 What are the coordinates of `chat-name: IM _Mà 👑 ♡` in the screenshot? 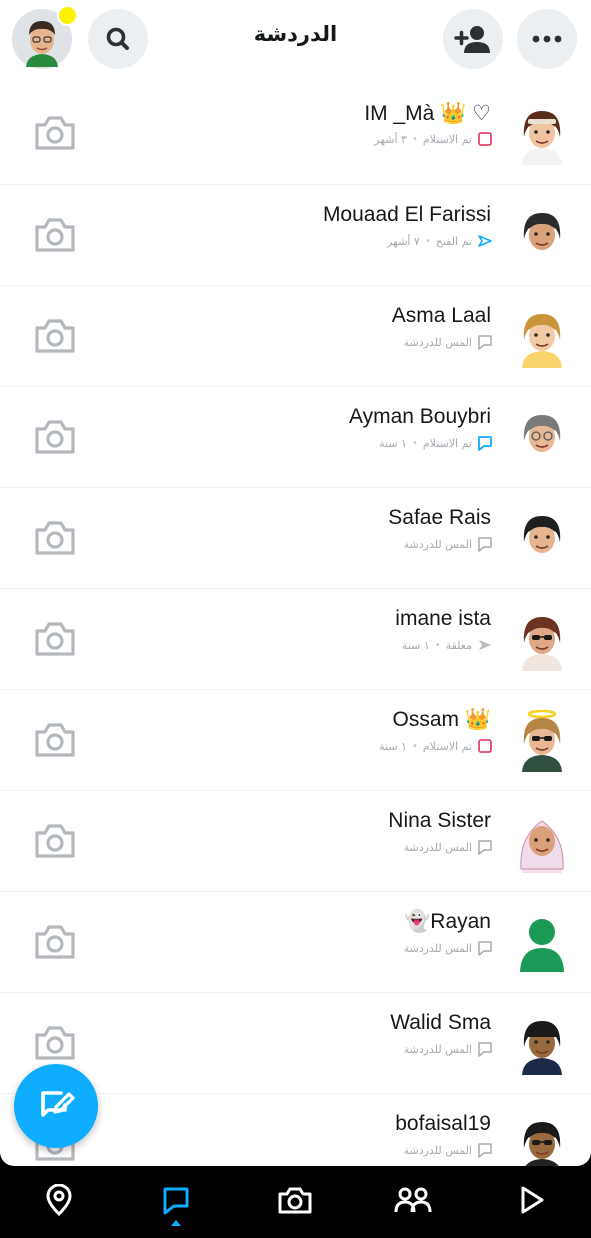 It's located at (427, 113).